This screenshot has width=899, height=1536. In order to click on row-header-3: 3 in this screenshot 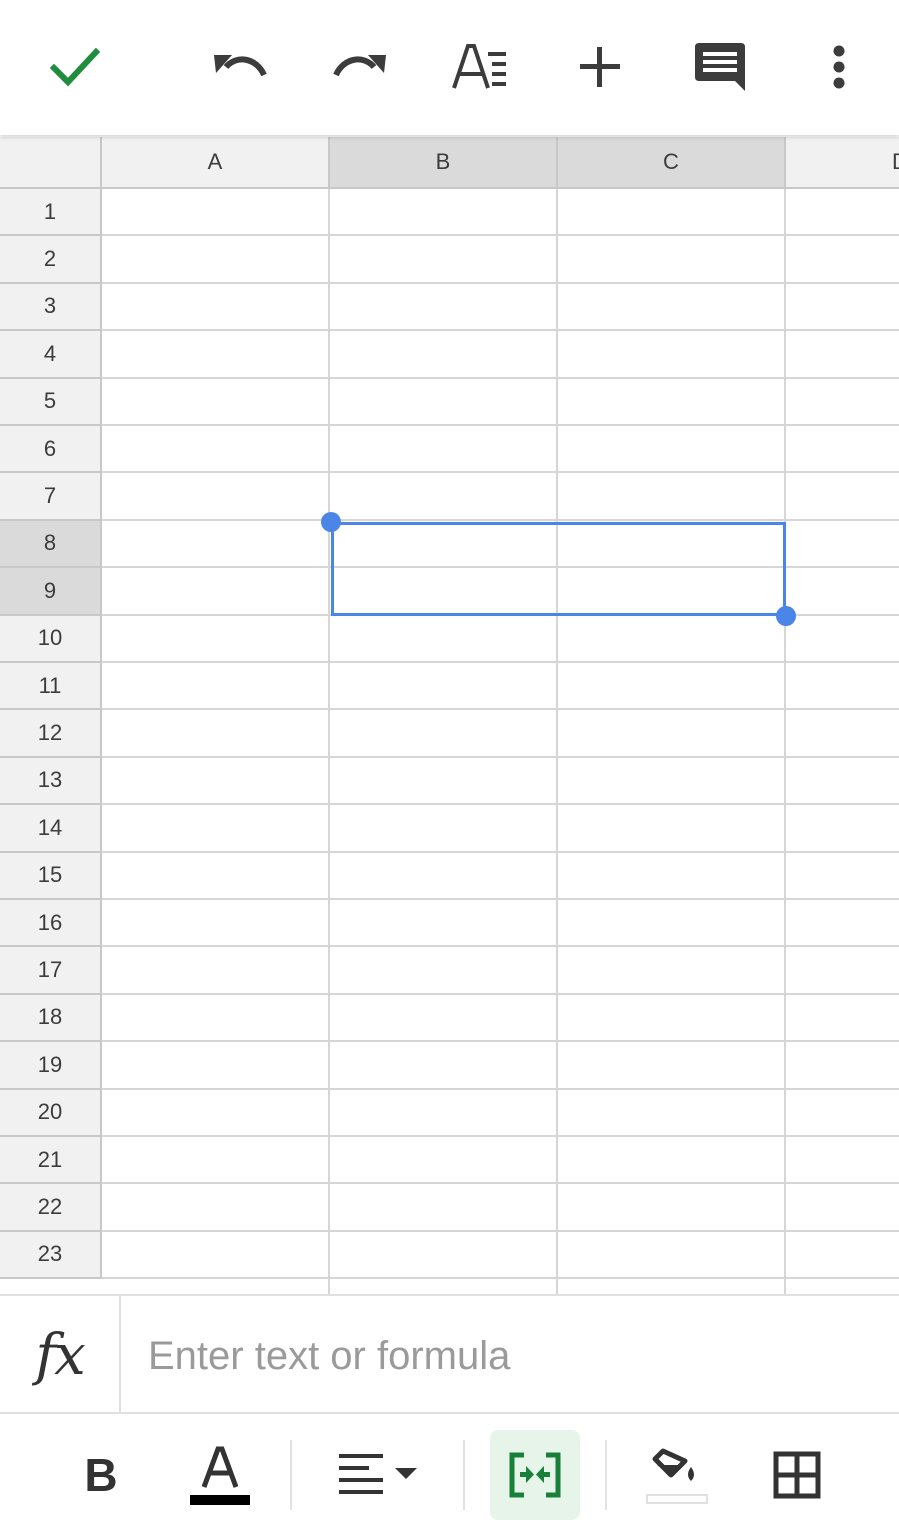, I will do `click(51, 307)`.